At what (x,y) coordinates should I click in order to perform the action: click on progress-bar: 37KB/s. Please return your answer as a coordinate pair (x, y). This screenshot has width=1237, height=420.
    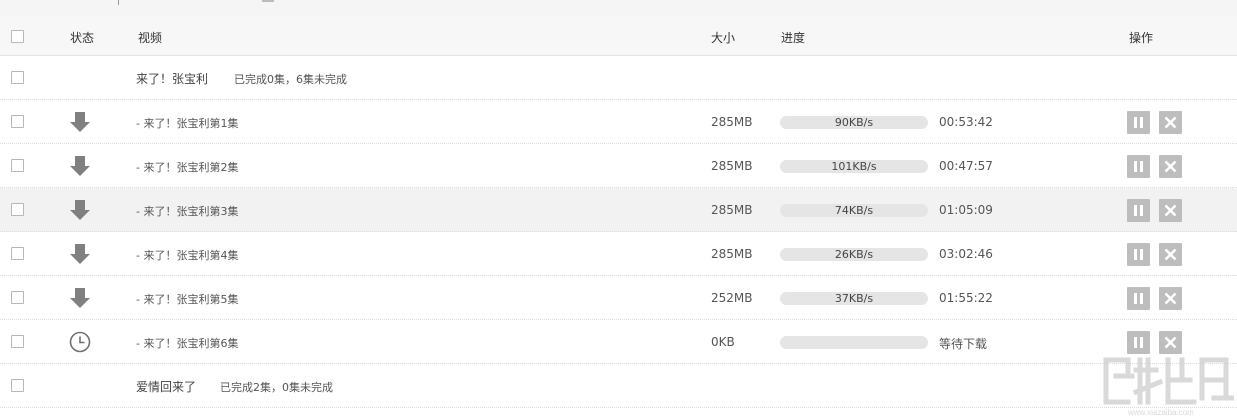
    Looking at the image, I should click on (854, 298).